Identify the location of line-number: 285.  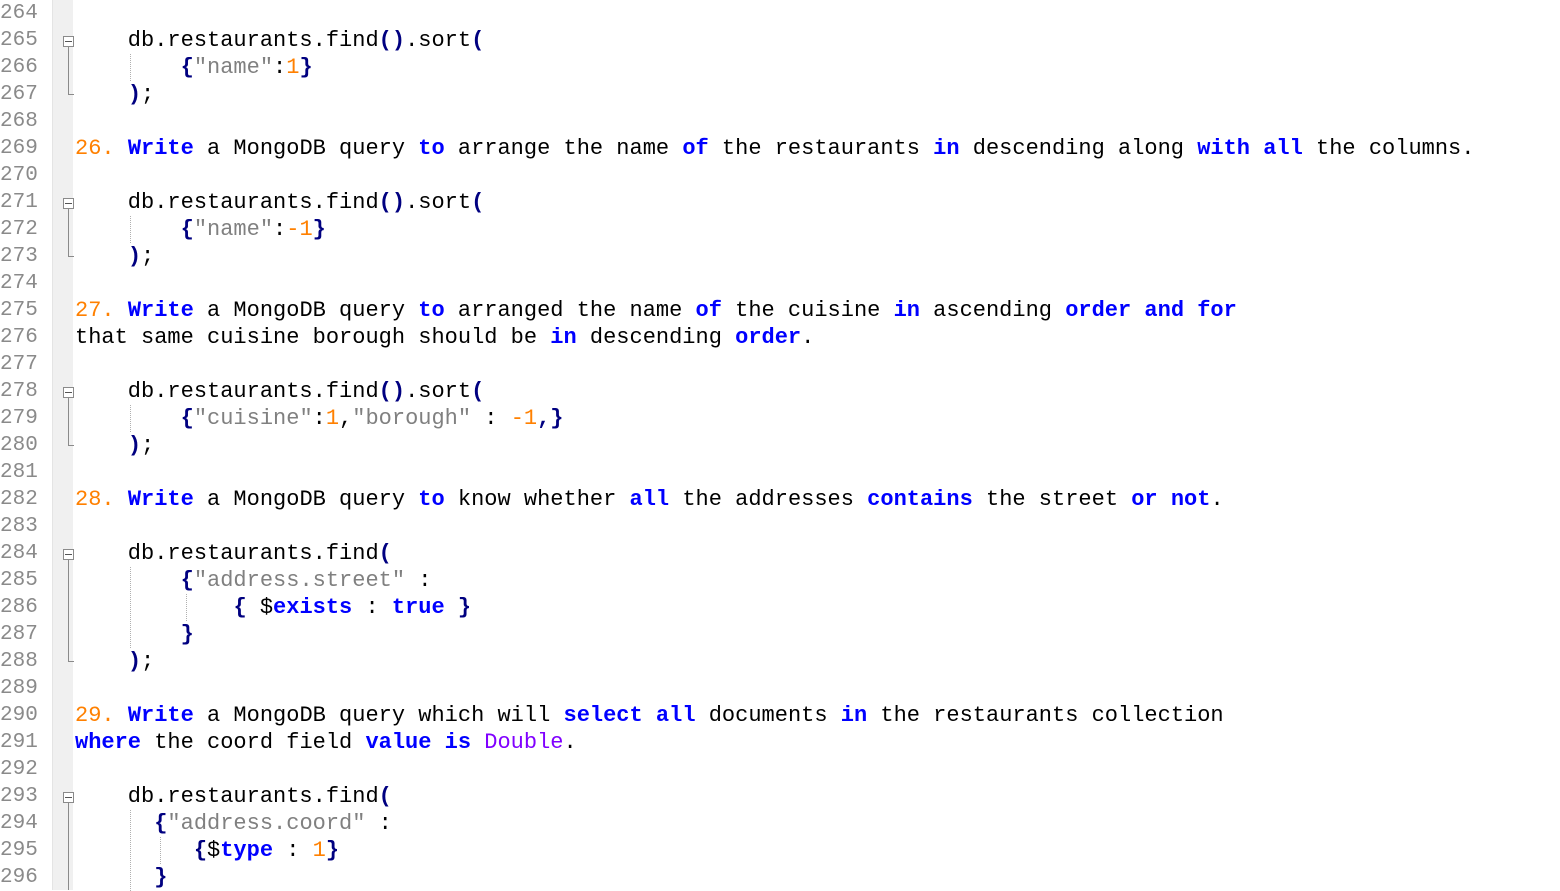
(19, 580).